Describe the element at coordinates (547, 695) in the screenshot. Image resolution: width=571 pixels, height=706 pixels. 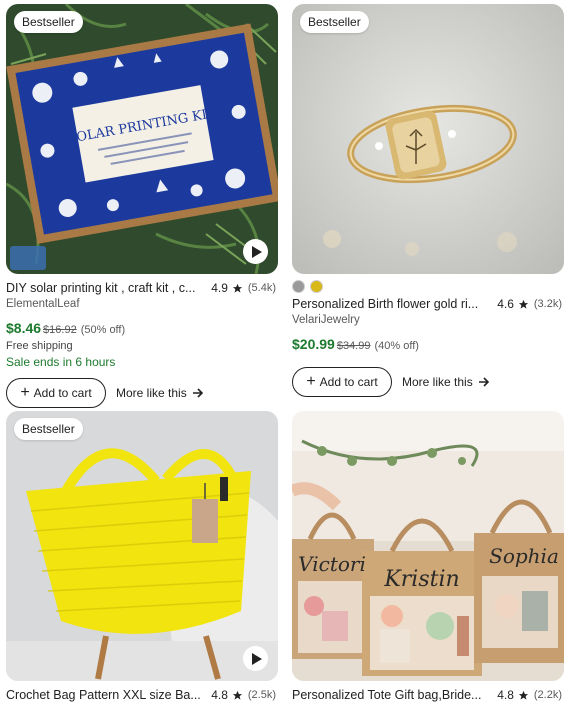
I see `review-count: (2.2k)` at that location.